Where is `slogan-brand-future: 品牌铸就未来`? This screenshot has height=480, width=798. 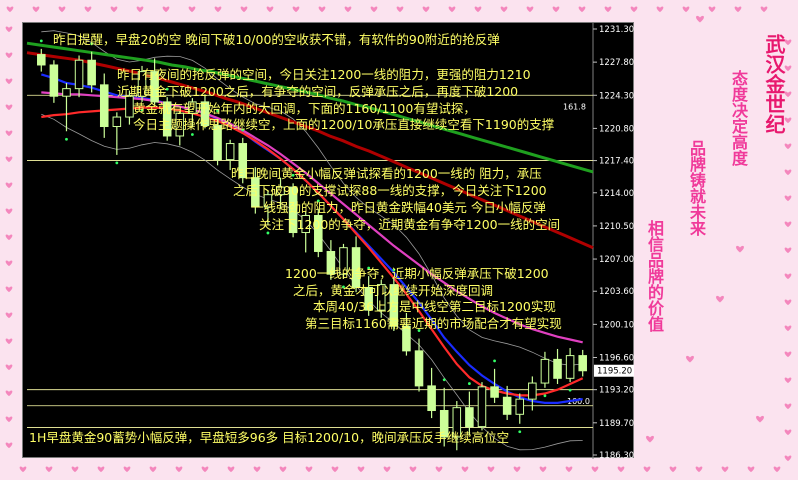
slogan-brand-future: 品牌铸就未来 is located at coordinates (696, 188).